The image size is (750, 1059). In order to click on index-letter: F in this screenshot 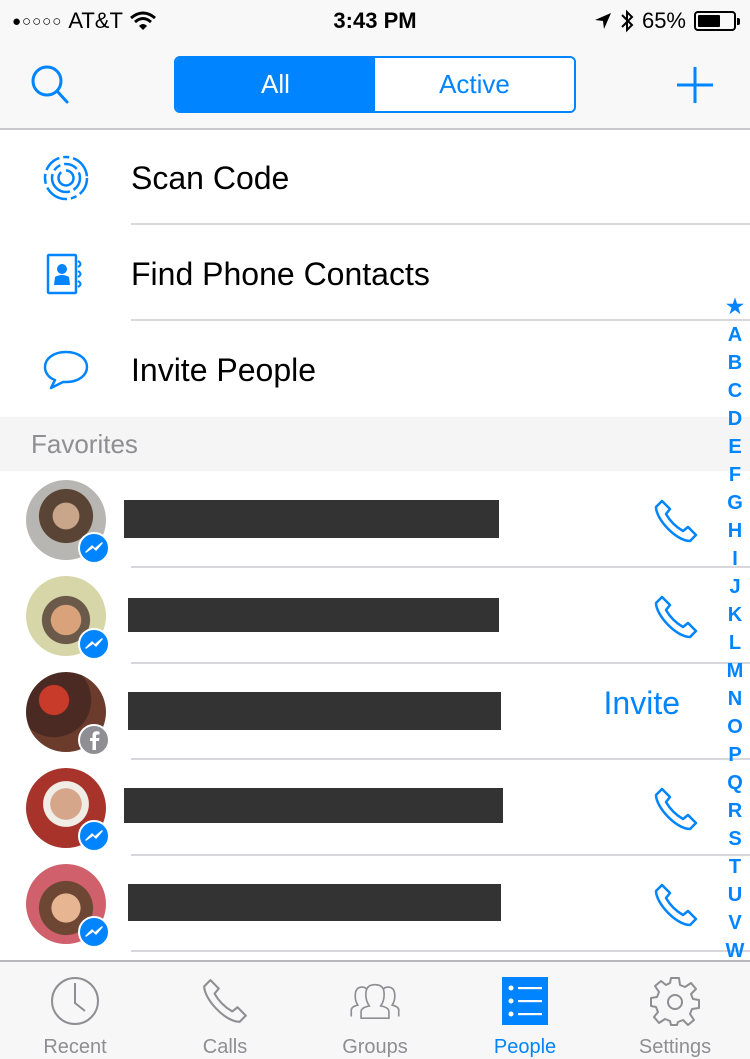, I will do `click(735, 475)`.